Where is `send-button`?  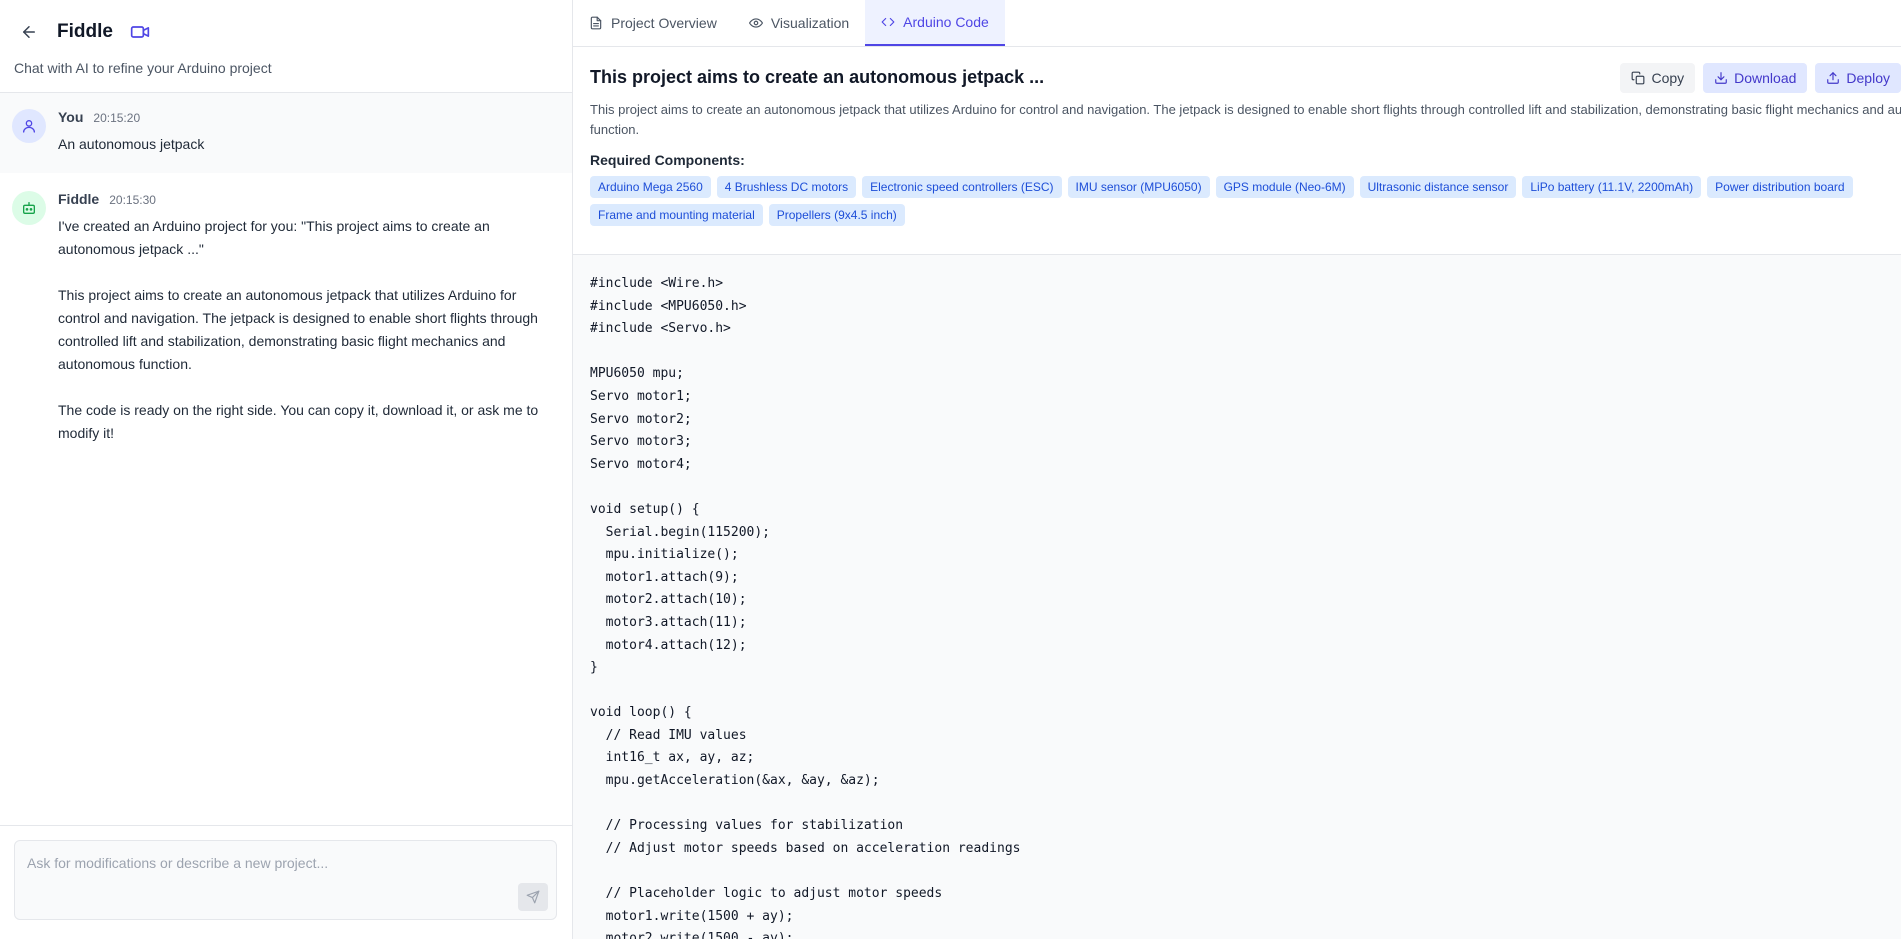
send-button is located at coordinates (533, 897).